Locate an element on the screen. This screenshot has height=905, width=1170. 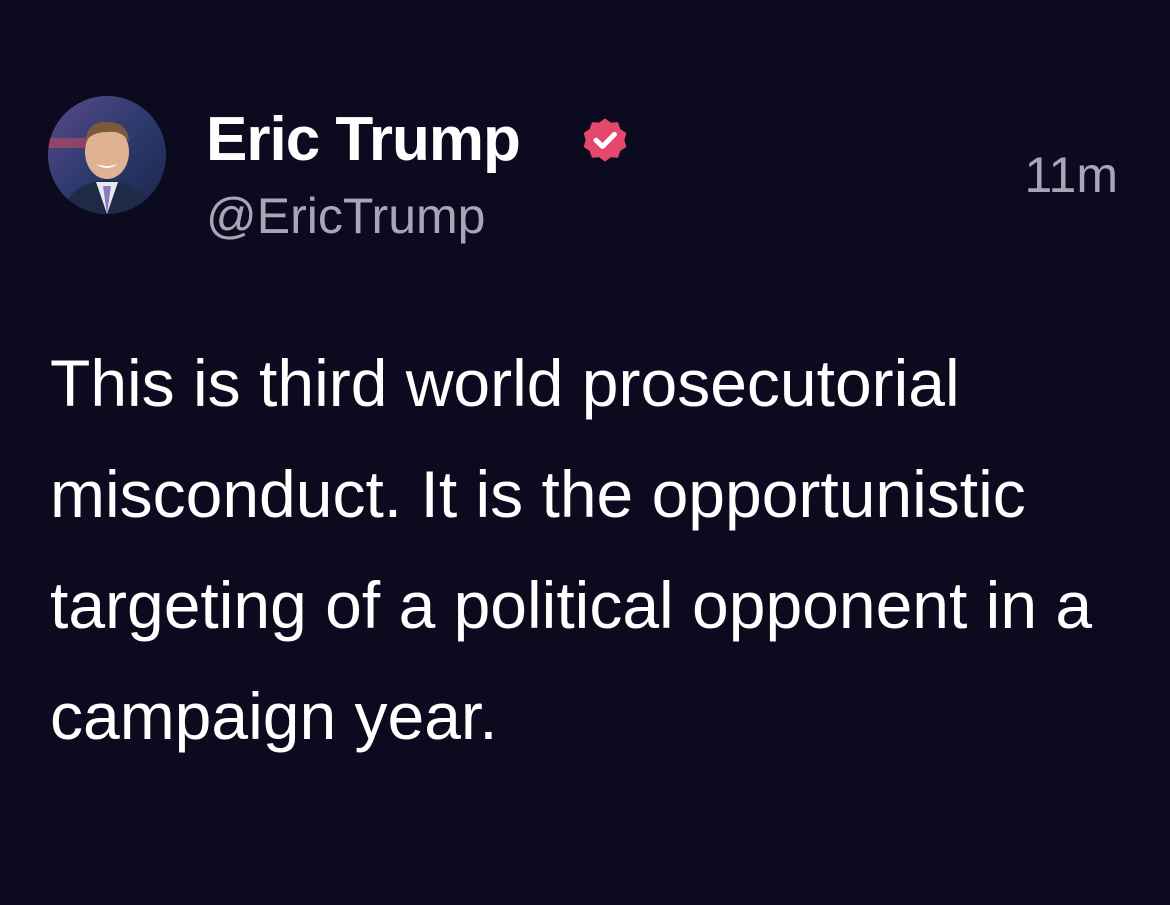
avatar is located at coordinates (107, 155).